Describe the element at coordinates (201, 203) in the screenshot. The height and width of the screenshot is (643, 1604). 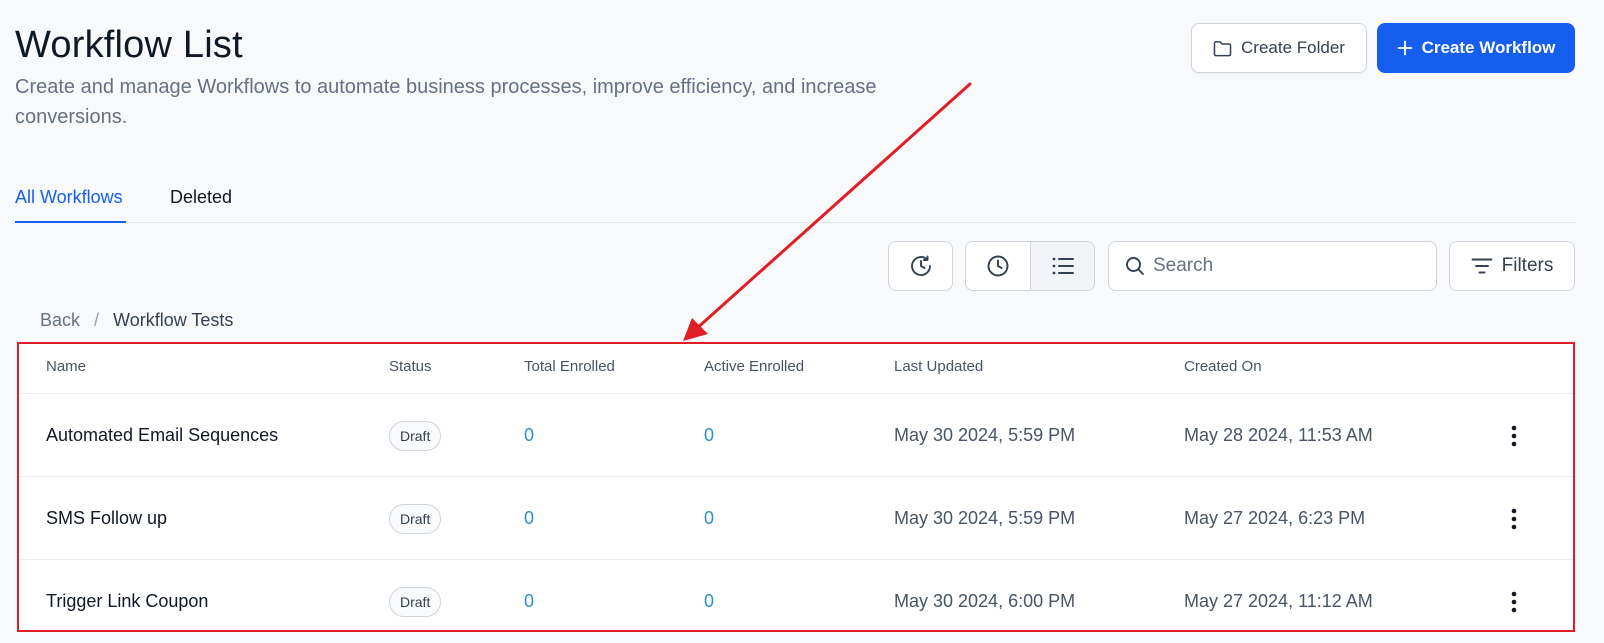
I see `tab-deleted: Deleted` at that location.